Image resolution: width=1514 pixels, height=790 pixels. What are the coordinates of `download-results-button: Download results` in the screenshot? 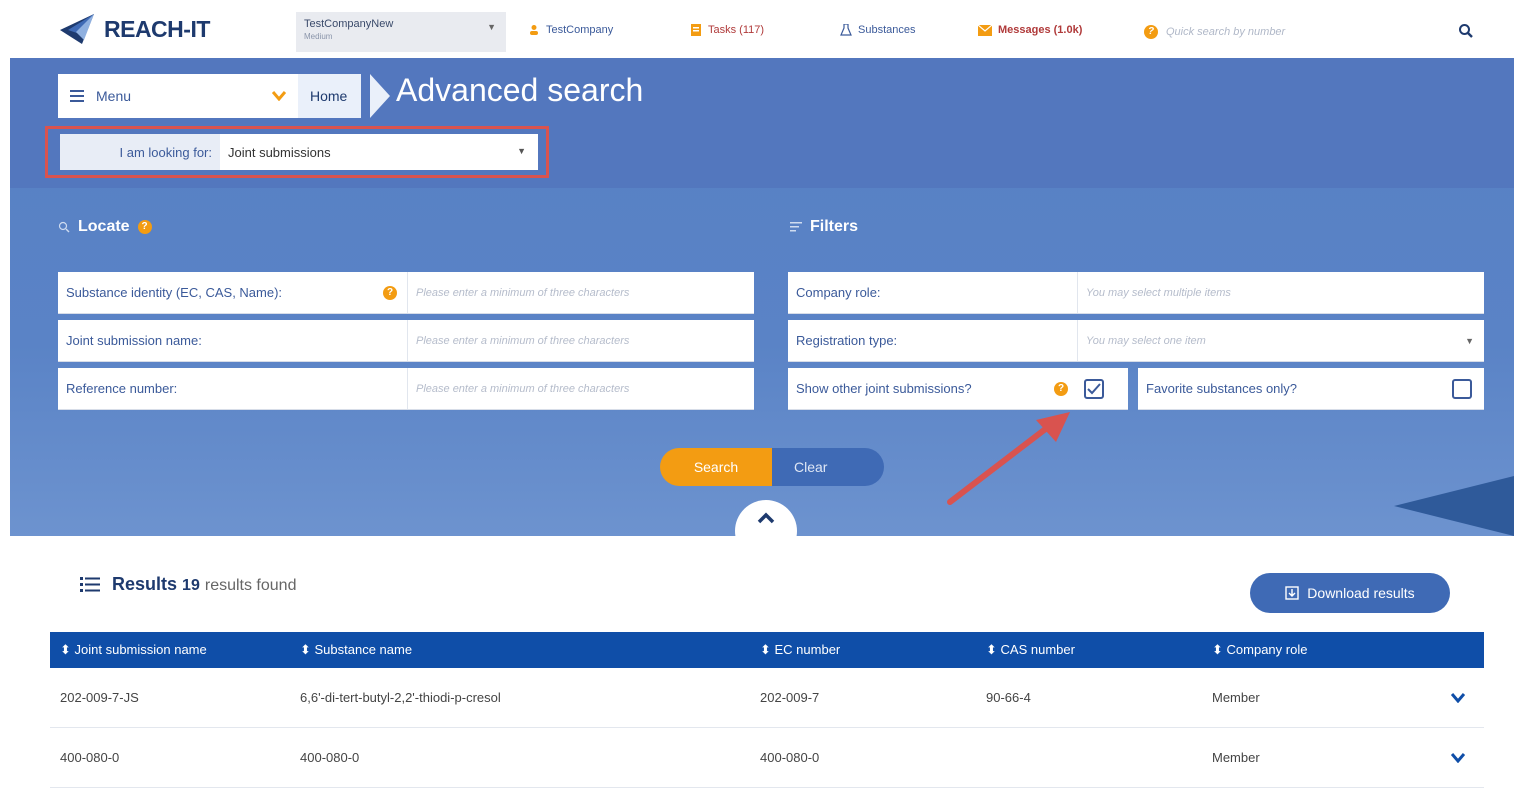 It's located at (1350, 593).